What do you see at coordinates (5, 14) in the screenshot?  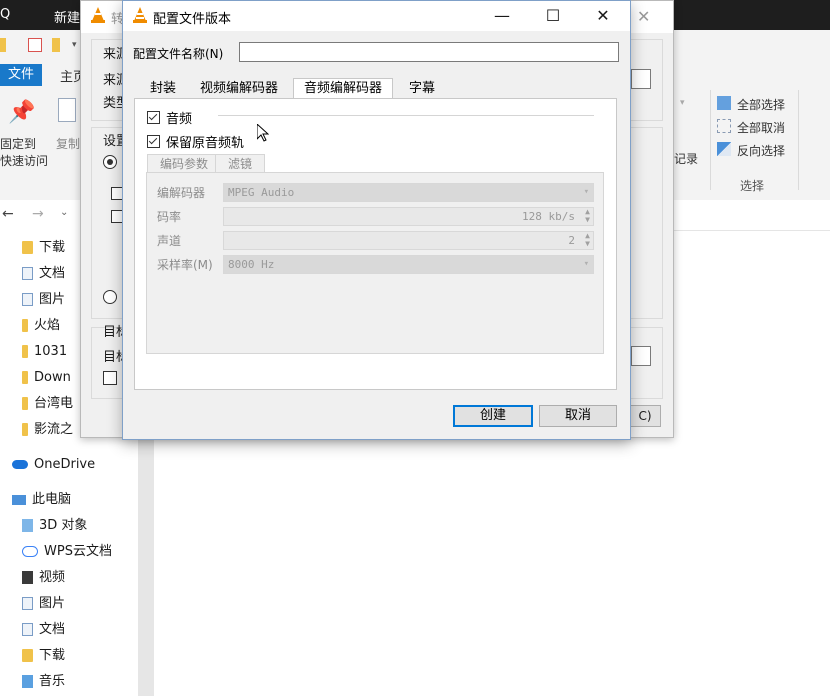 I see `taskbar-item: Q` at bounding box center [5, 14].